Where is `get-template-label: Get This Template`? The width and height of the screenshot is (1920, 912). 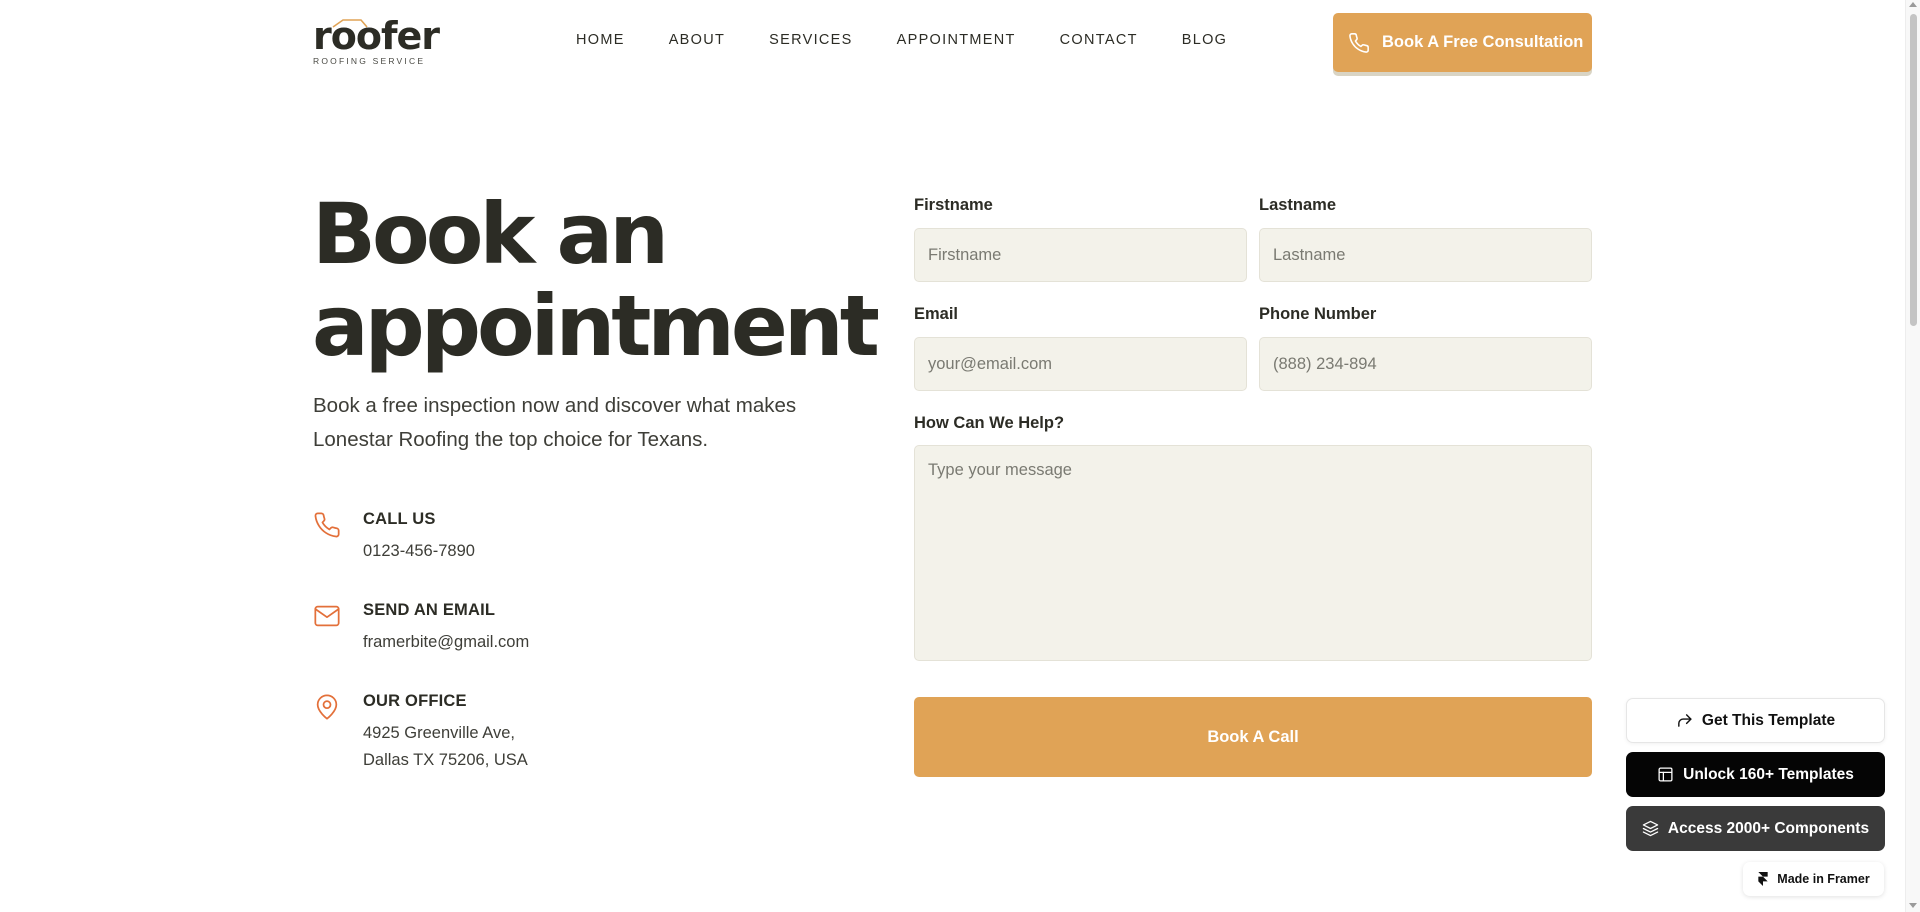 get-template-label: Get This Template is located at coordinates (1768, 720).